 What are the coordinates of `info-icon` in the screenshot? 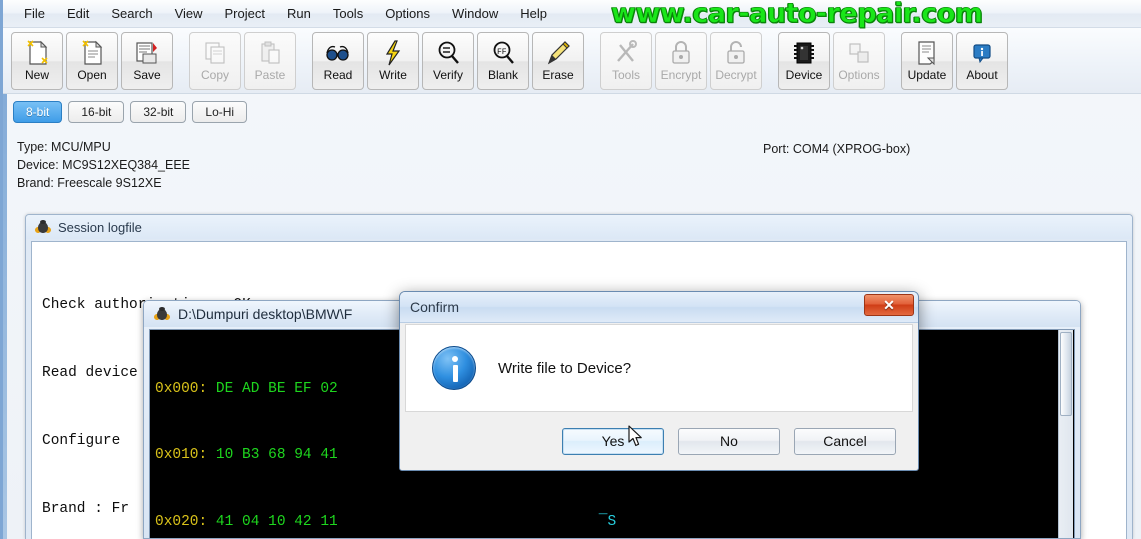 It's located at (454, 368).